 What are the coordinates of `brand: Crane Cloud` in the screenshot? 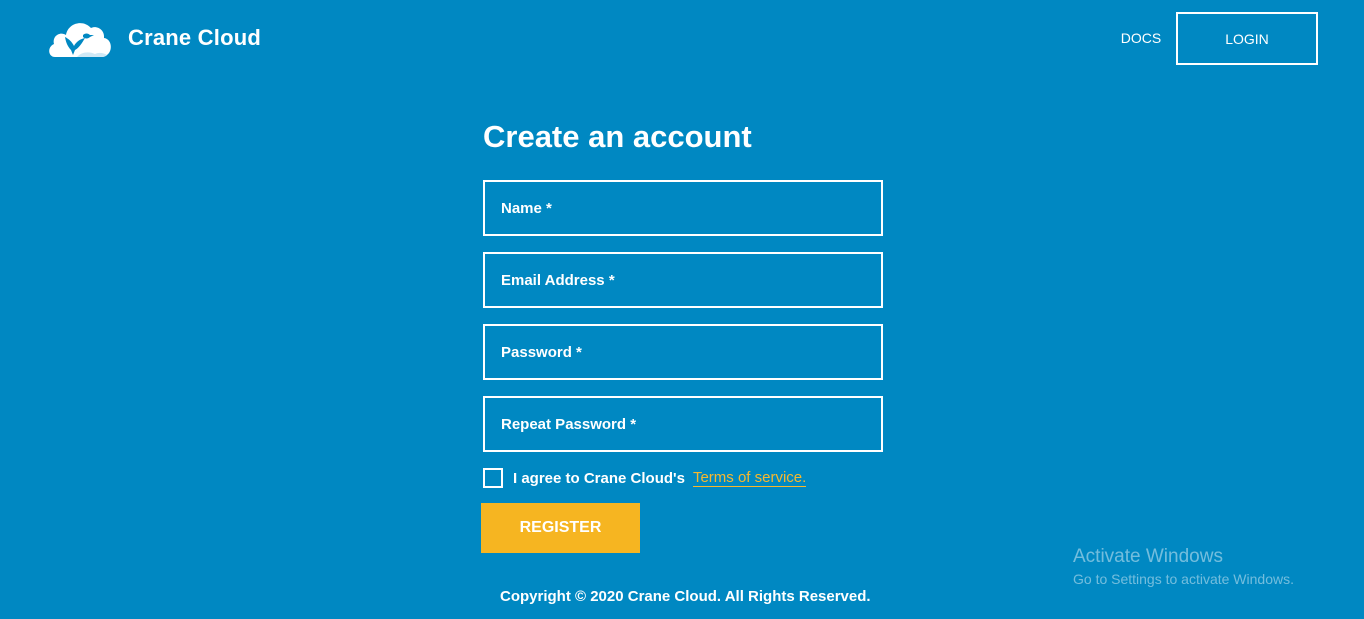 It's located at (154, 38).